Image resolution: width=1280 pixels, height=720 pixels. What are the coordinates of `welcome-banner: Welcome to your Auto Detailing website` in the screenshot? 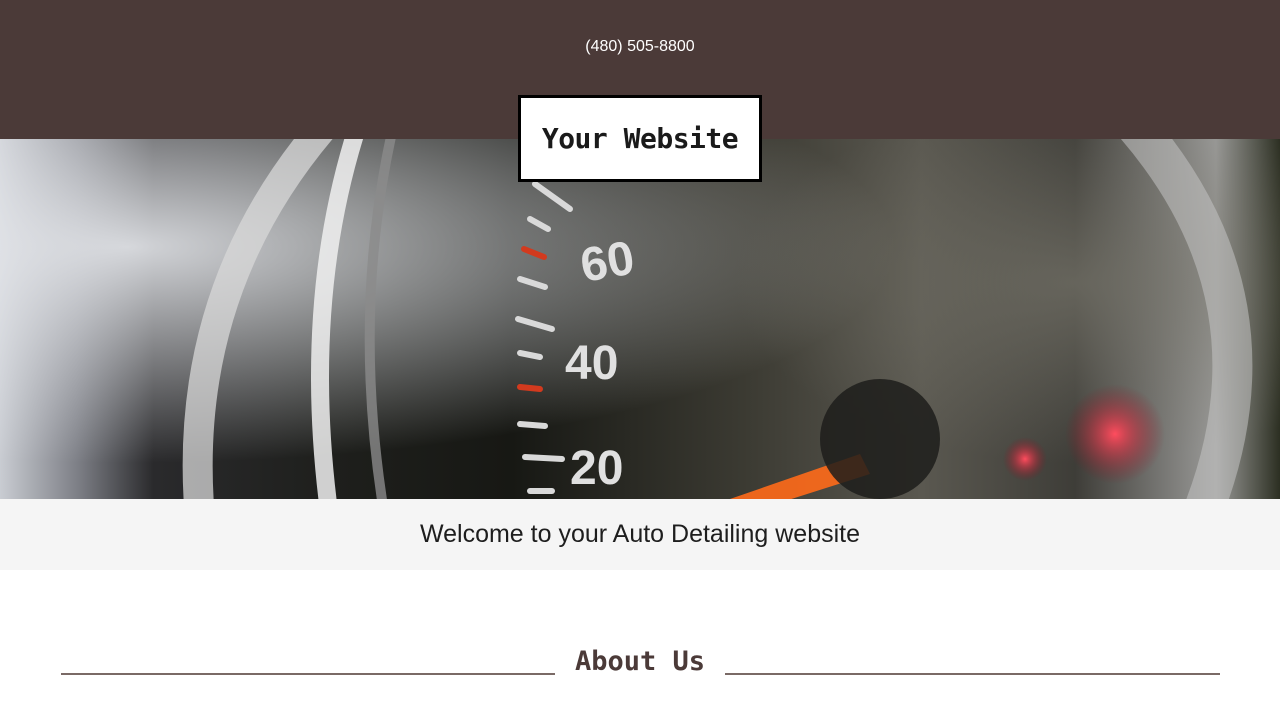 It's located at (640, 534).